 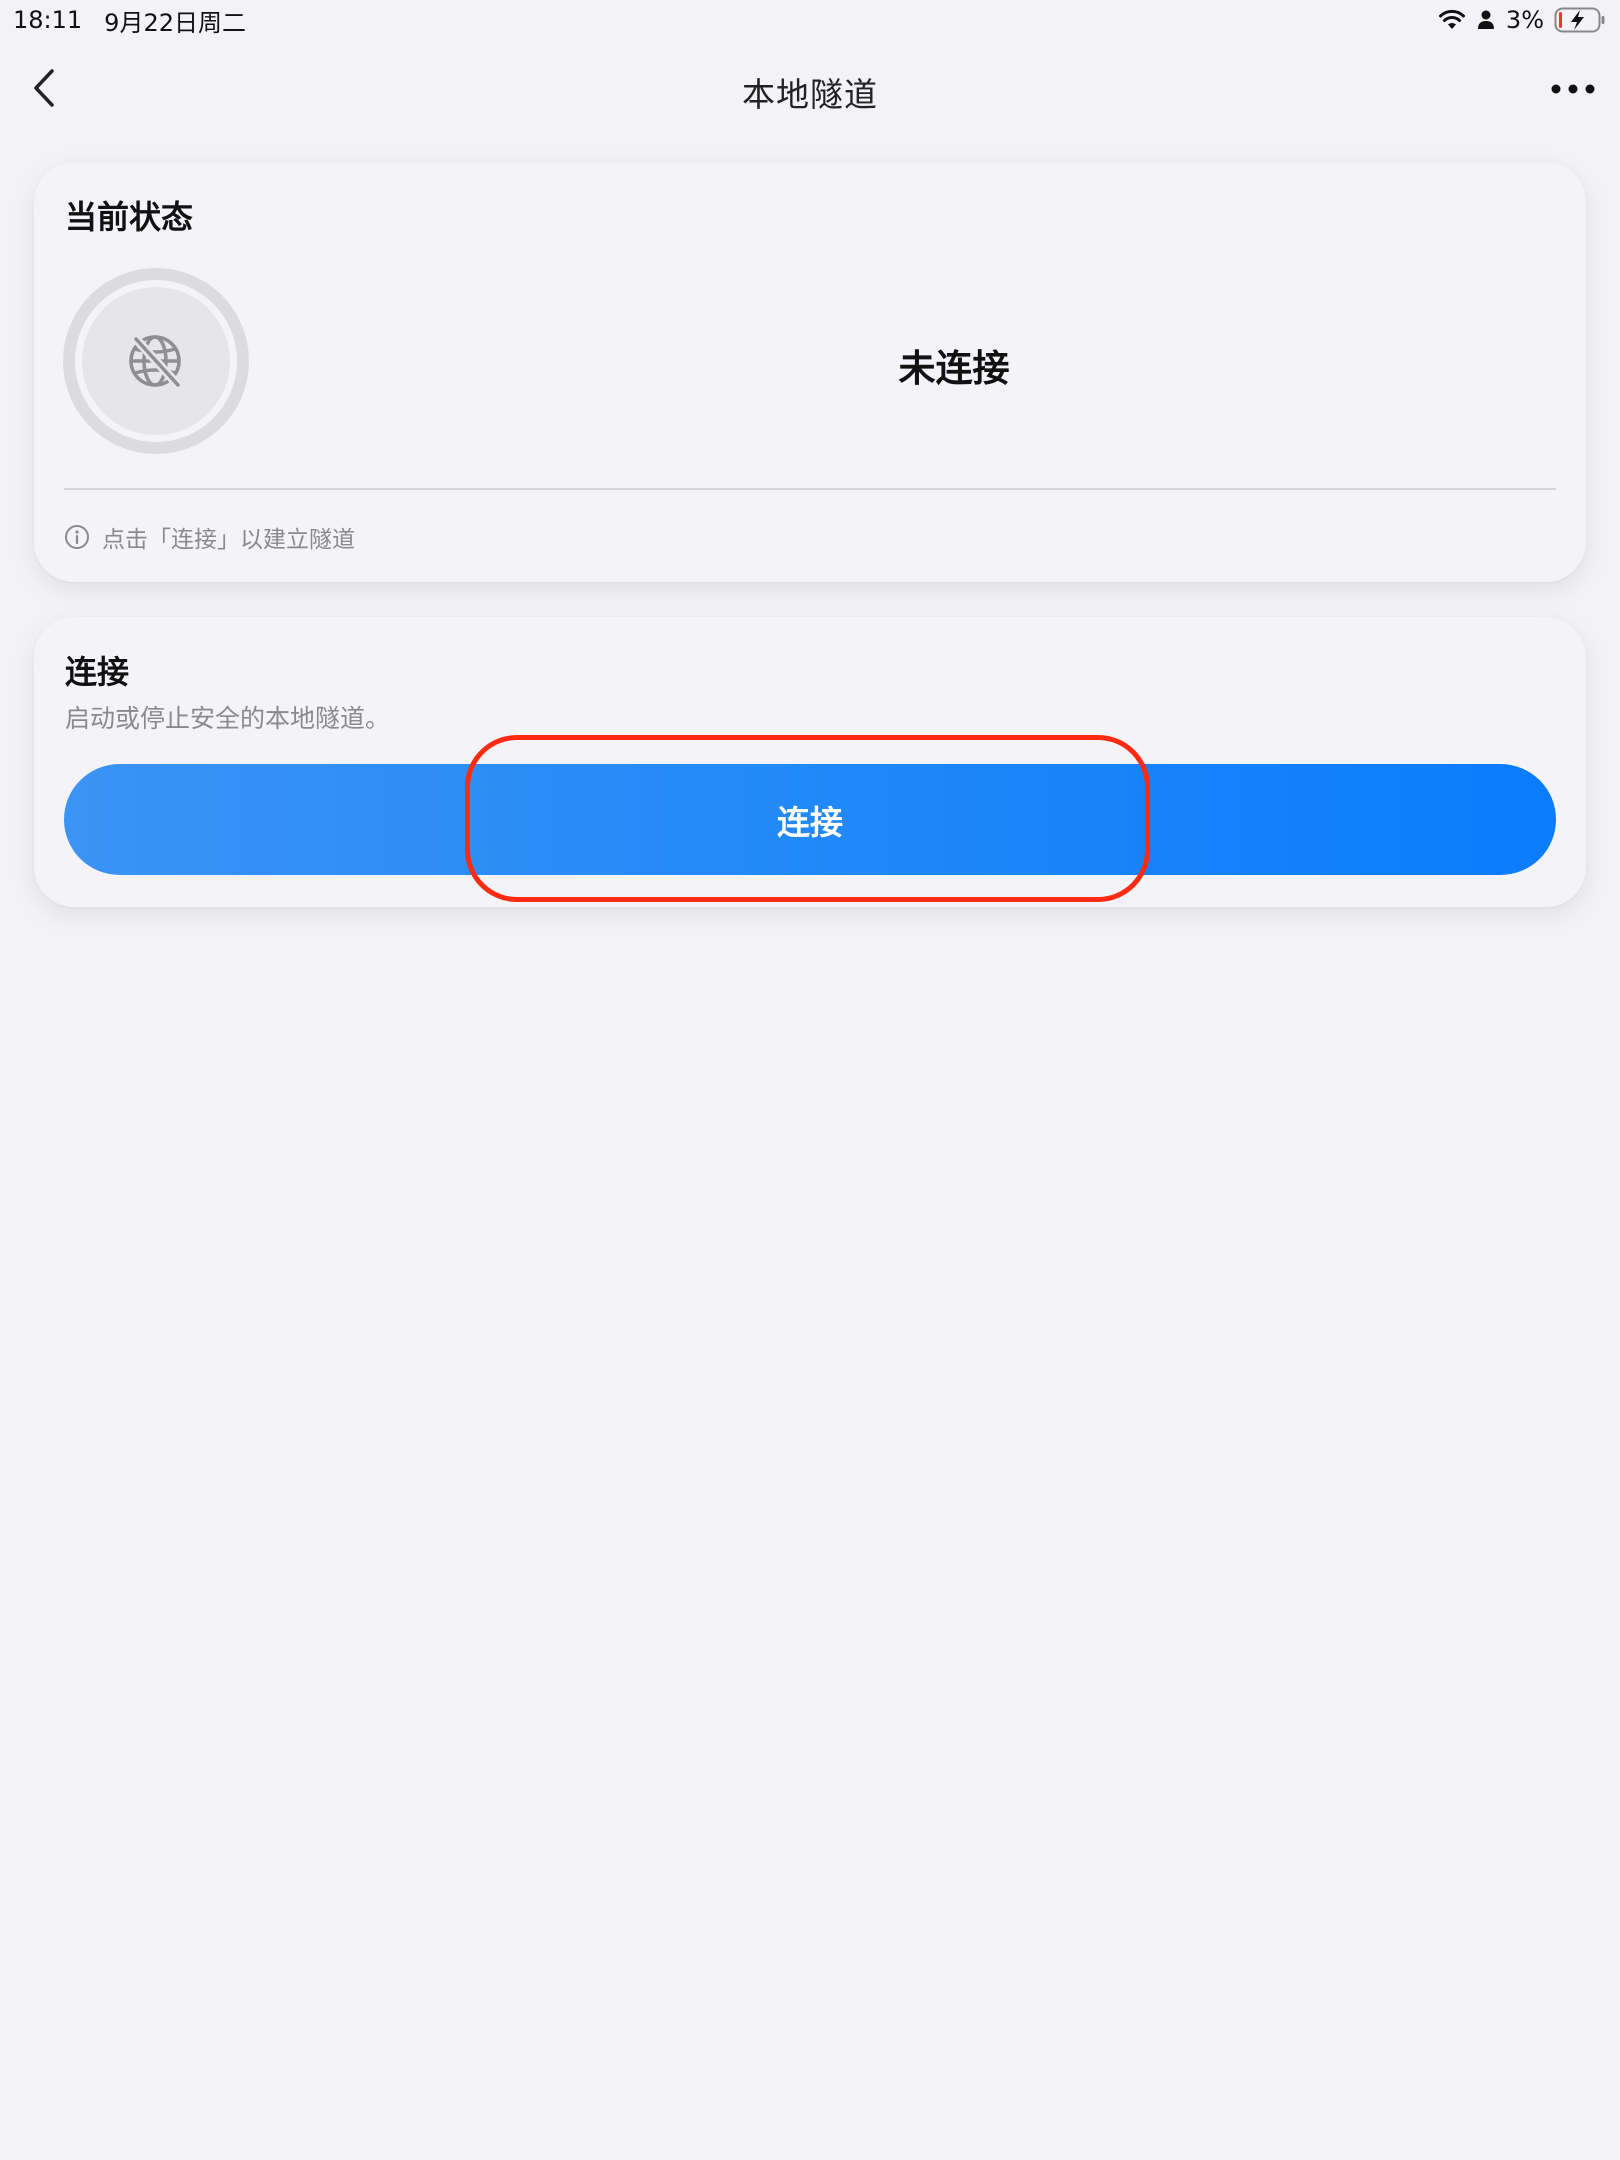 What do you see at coordinates (77, 537) in the screenshot?
I see `info-icon` at bounding box center [77, 537].